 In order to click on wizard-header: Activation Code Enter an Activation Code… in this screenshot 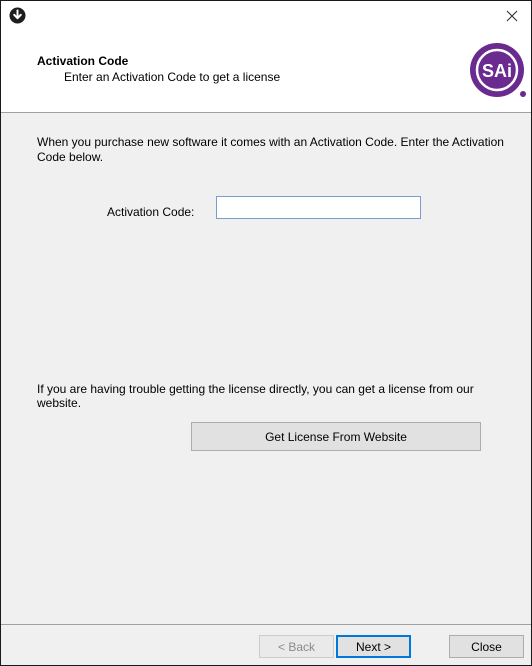, I will do `click(266, 71)`.